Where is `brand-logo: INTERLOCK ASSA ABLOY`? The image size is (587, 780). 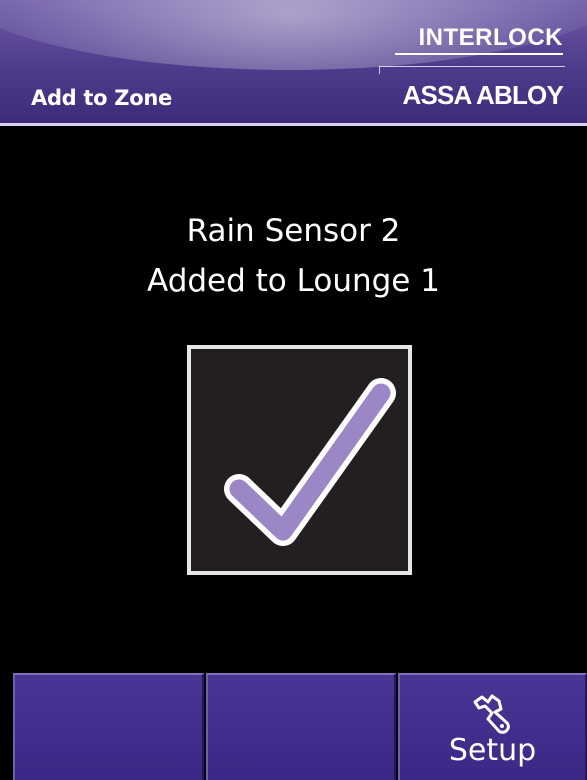 brand-logo: INTERLOCK ASSA ABLOY is located at coordinates (470, 68).